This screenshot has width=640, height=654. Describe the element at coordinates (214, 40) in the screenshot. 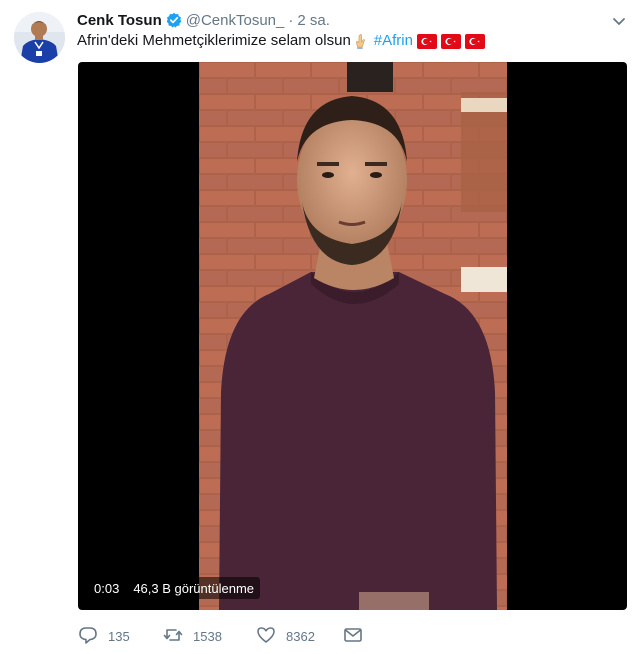

I see `tweet-body: Afrin'deki Mehmetçiklerimize selam olsun` at that location.